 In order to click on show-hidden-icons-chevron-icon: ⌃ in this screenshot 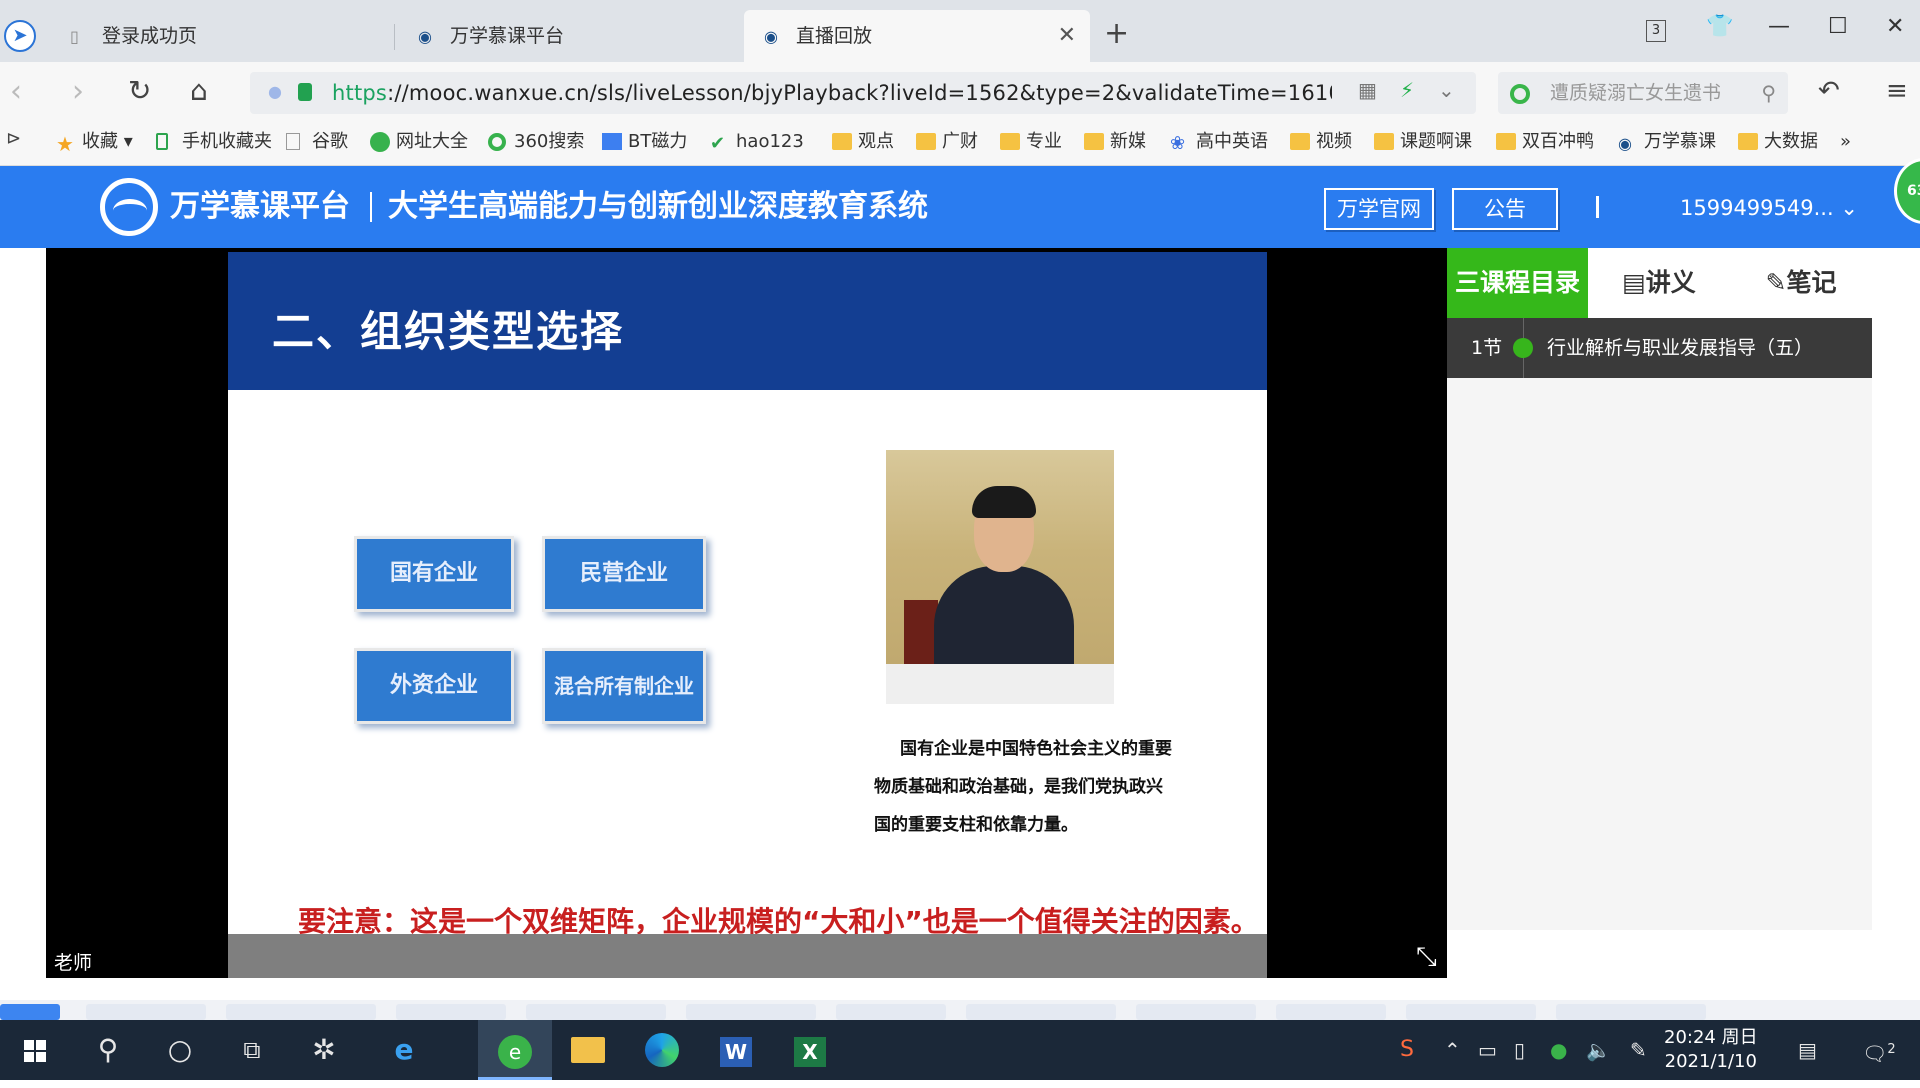, I will do `click(1452, 1050)`.